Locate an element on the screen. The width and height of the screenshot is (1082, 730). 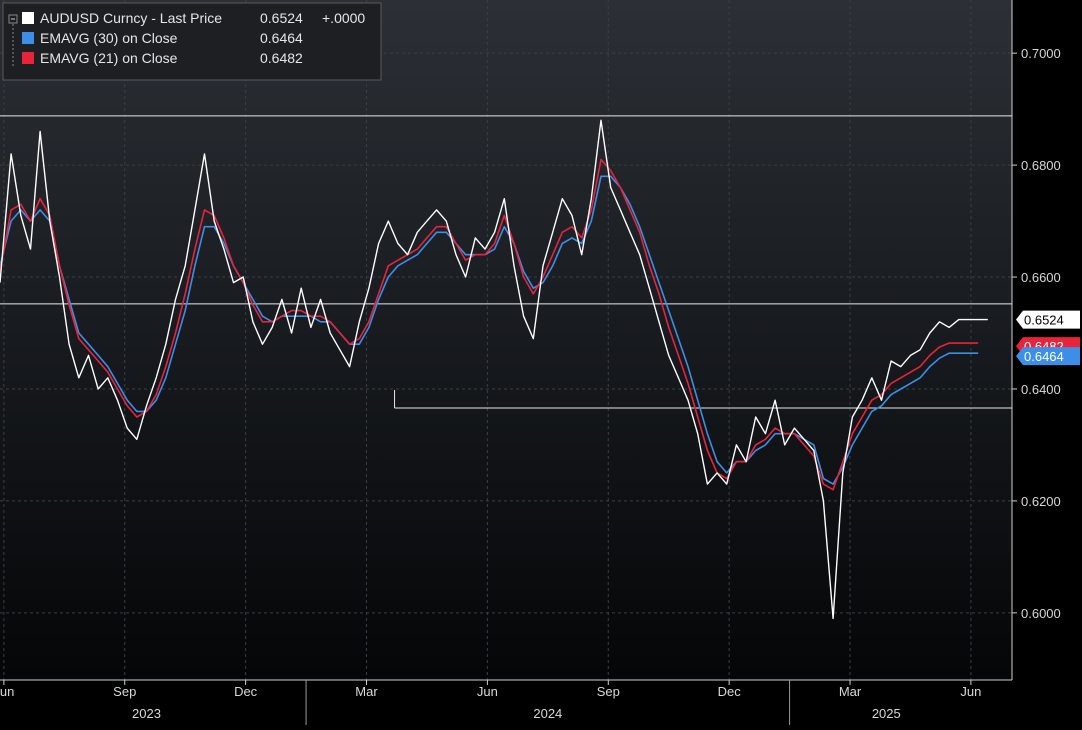
year-label: 2023 is located at coordinates (146, 713).